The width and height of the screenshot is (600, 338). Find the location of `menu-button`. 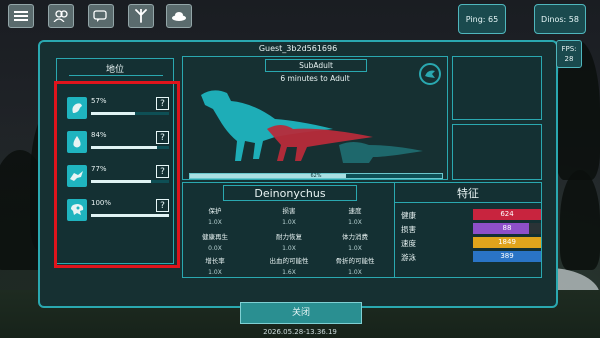

menu-button is located at coordinates (21, 16).